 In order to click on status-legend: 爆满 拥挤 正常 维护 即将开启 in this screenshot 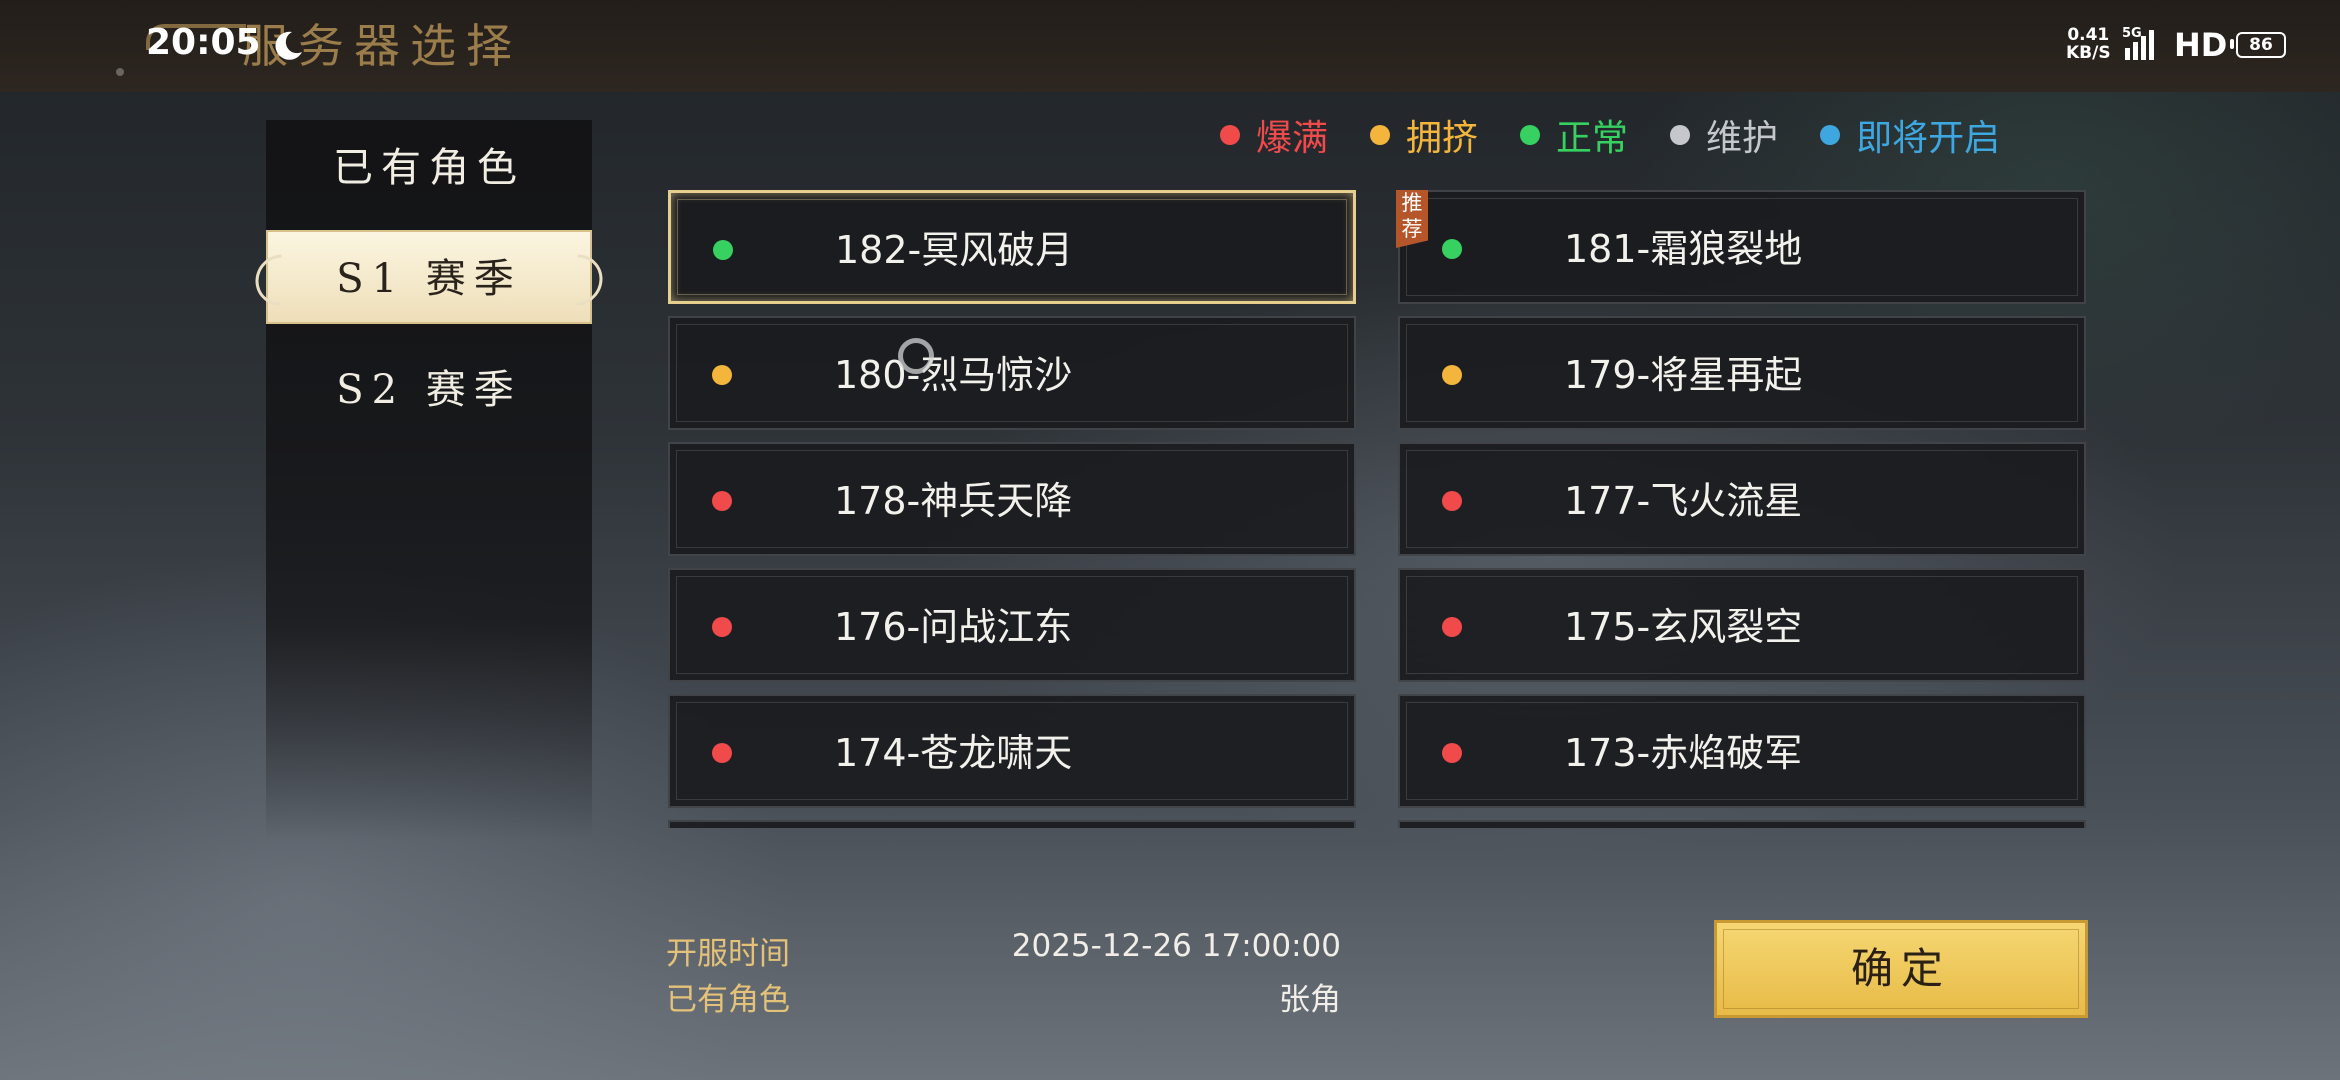, I will do `click(1610, 135)`.